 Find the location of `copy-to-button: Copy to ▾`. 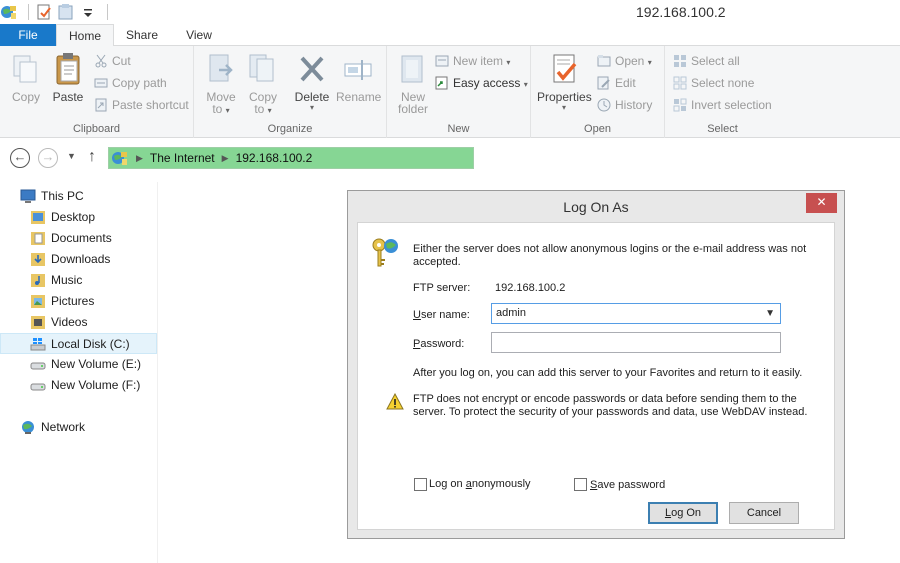

copy-to-button: Copy to ▾ is located at coordinates (263, 84).